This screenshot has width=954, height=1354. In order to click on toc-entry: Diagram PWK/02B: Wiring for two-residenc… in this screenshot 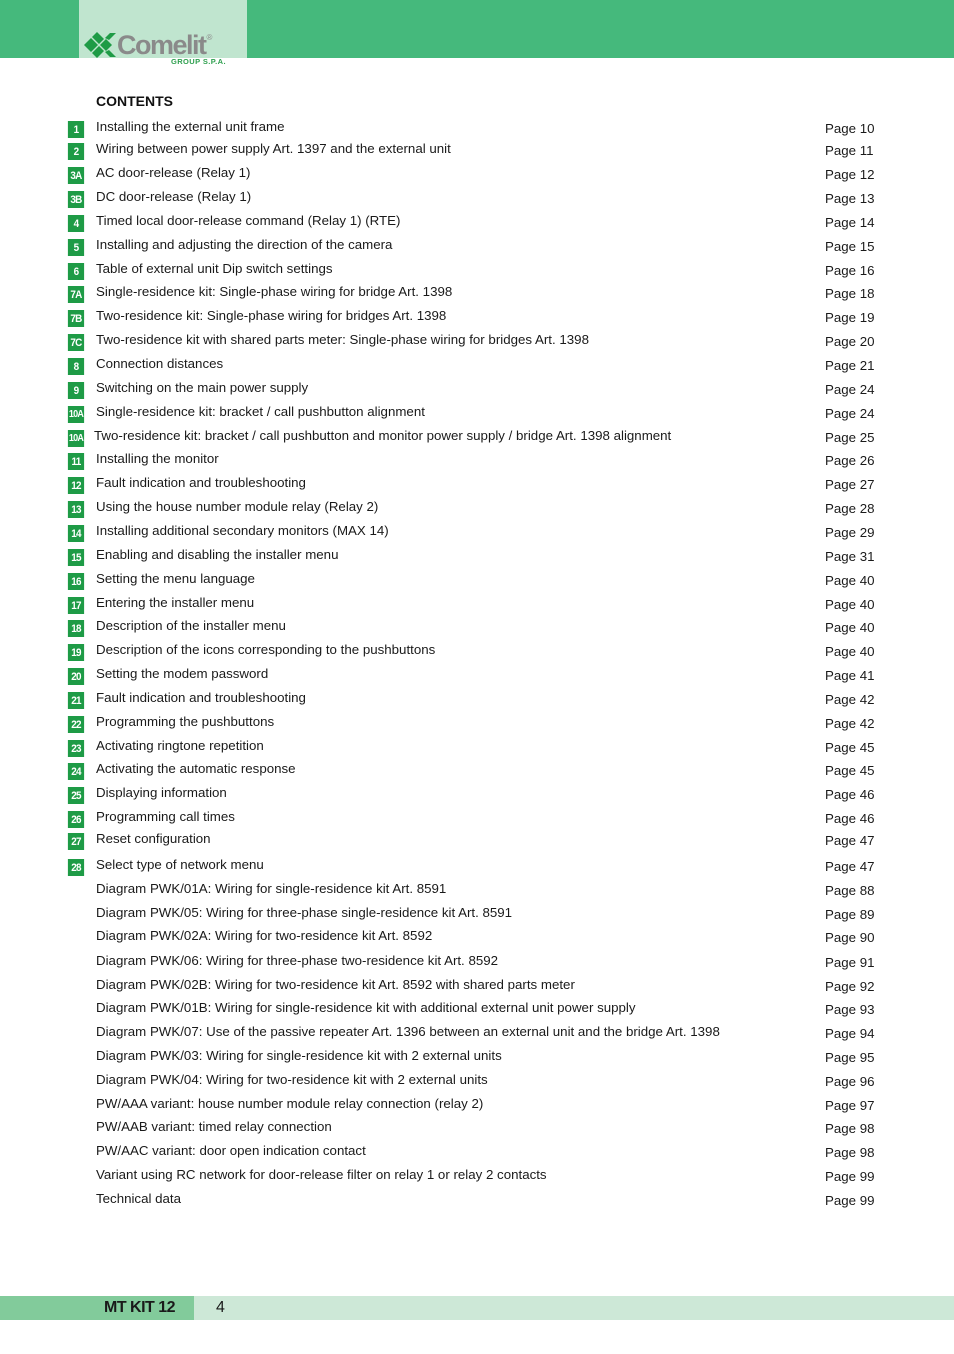, I will do `click(477, 987)`.